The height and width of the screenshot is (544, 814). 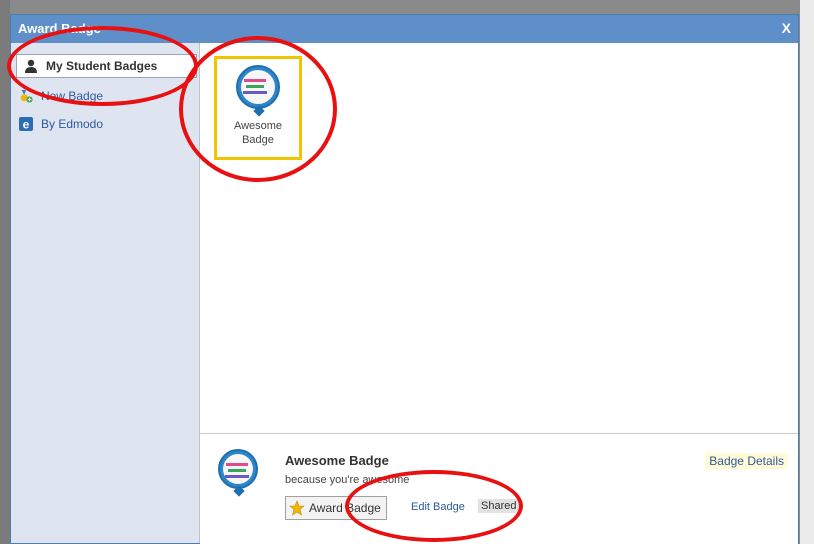 I want to click on badge-detail-name: Awesome Badge, so click(x=337, y=460).